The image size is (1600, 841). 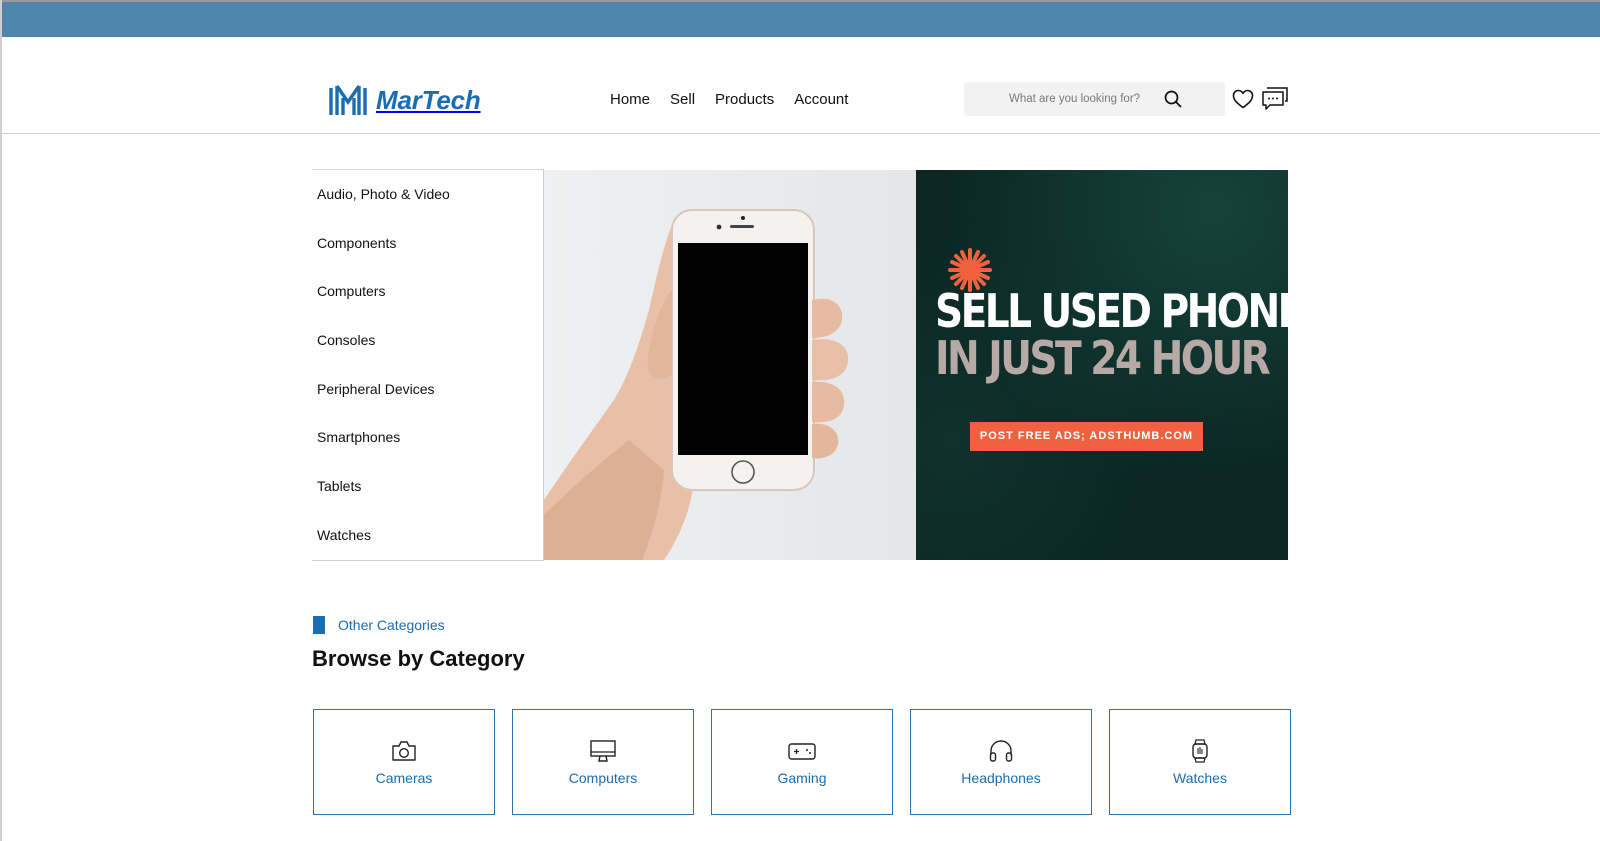 What do you see at coordinates (1111, 311) in the screenshot?
I see `banner-headline: SELL USED PHONE` at bounding box center [1111, 311].